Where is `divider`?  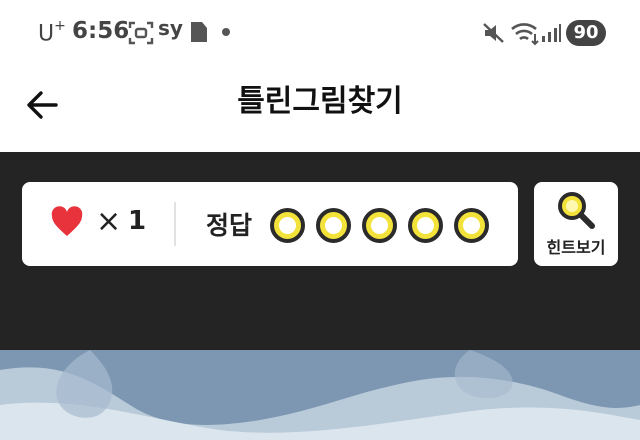
divider is located at coordinates (175, 224).